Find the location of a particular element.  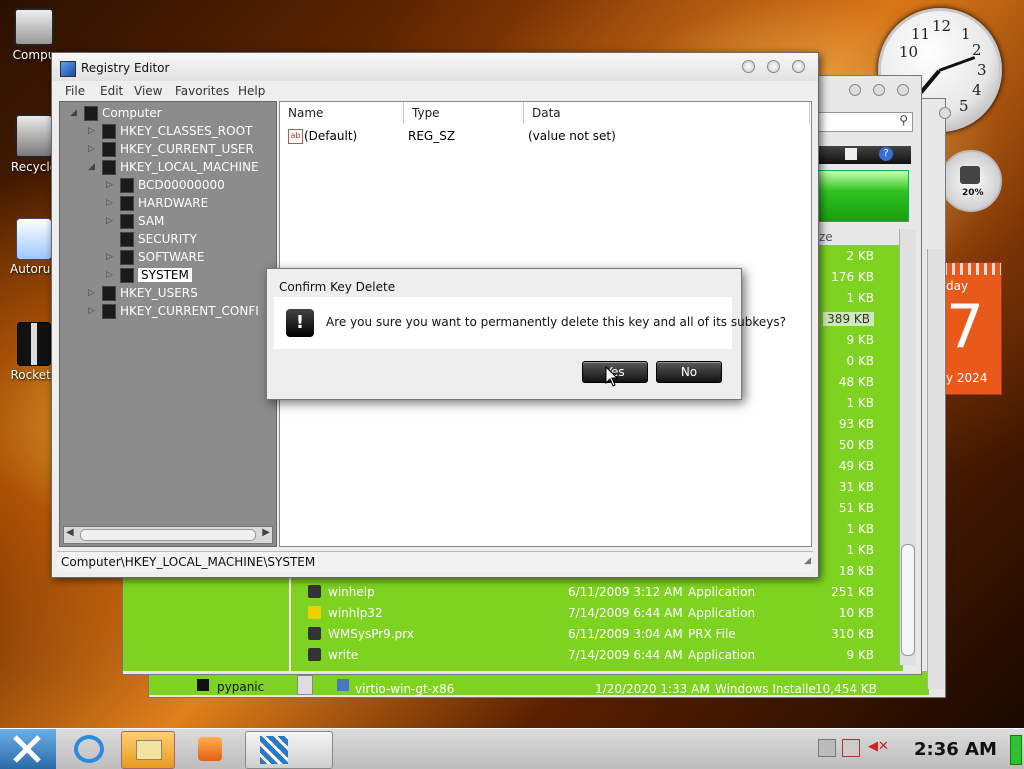

clock-number: 10 is located at coordinates (909, 52).